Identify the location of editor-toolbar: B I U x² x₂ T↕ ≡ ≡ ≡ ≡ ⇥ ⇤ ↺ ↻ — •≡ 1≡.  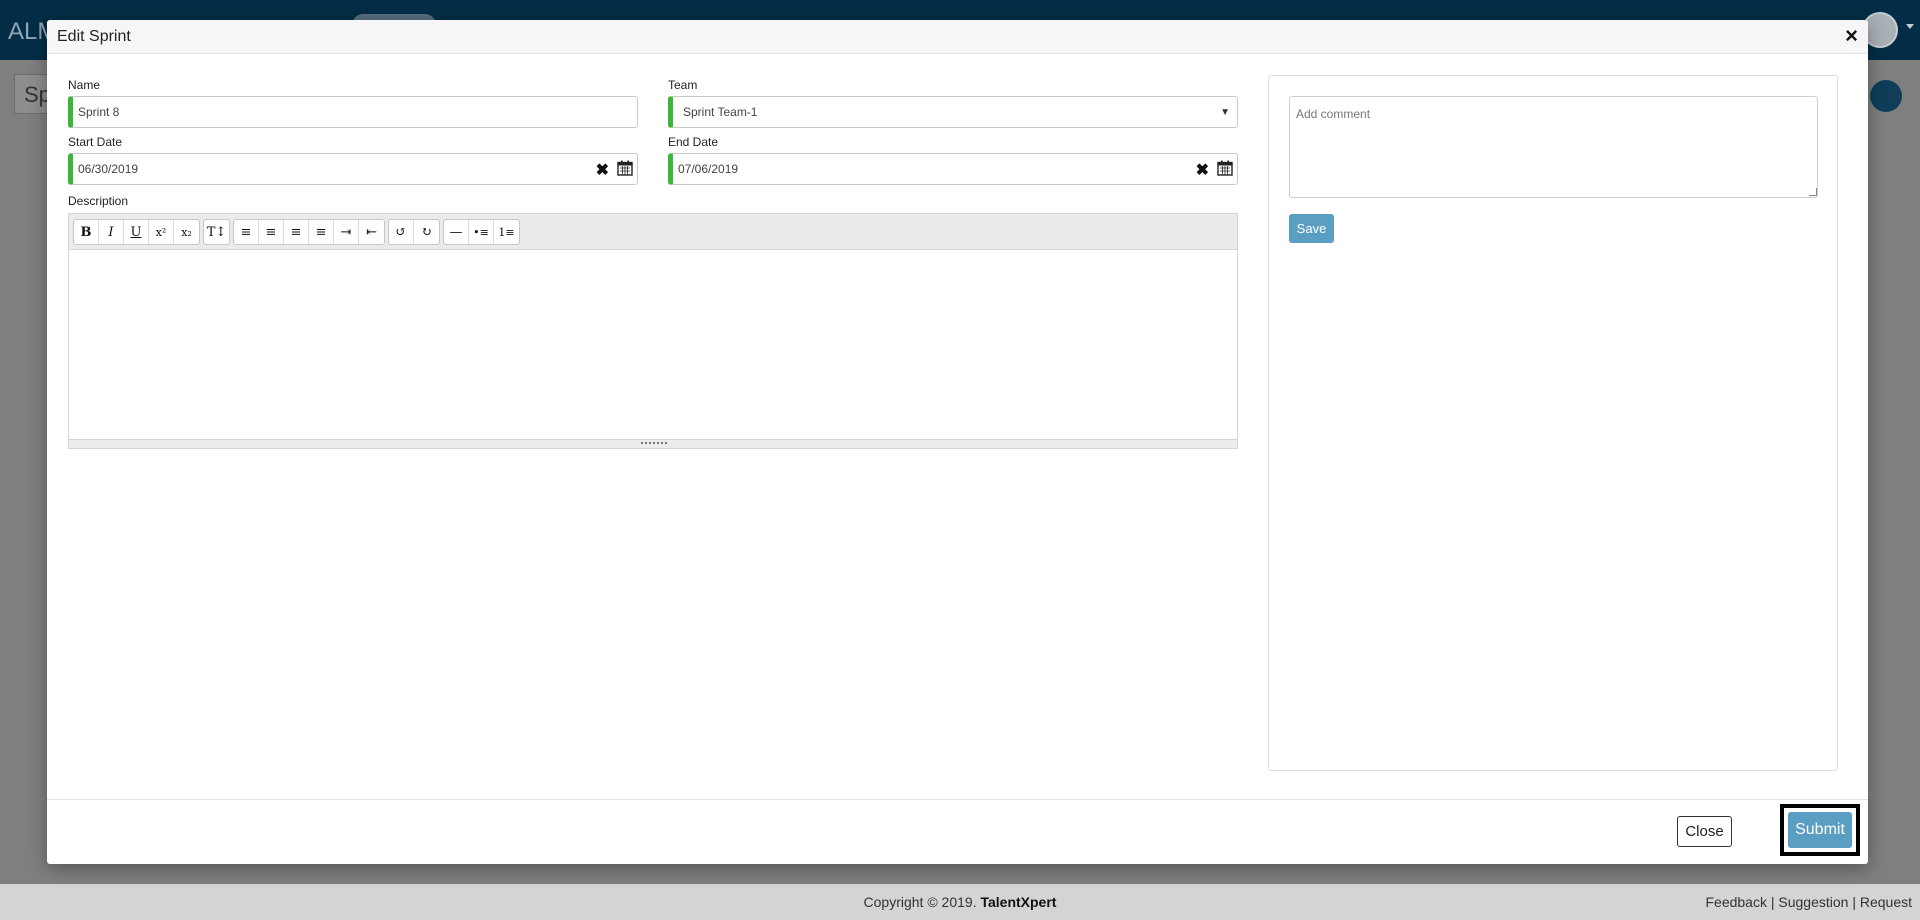
(653, 232).